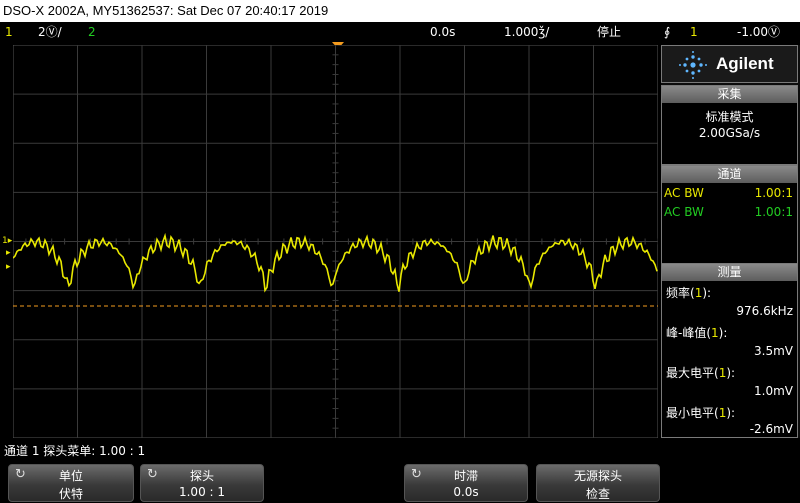 This screenshot has height=503, width=800. Describe the element at coordinates (598, 483) in the screenshot. I see `softkey-passive-probe-check: 无源探头 检查` at that location.